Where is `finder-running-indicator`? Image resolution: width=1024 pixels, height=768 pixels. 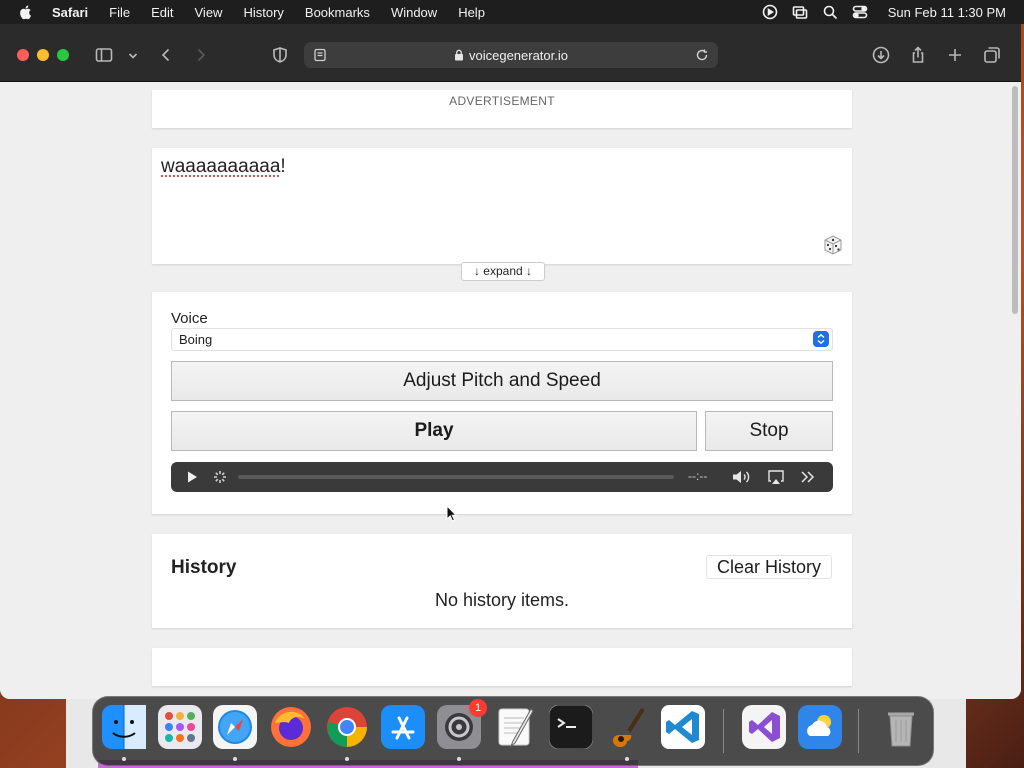 finder-running-indicator is located at coordinates (124, 759).